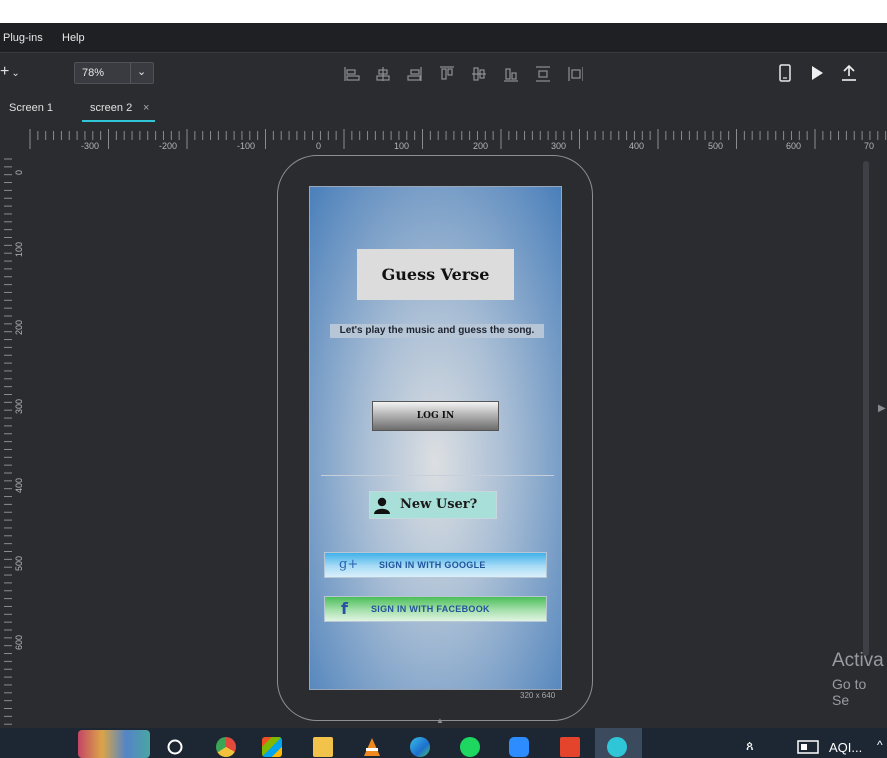 The width and height of the screenshot is (887, 758). Describe the element at coordinates (114, 73) in the screenshot. I see `zoom-select: 78% ⌄` at that location.